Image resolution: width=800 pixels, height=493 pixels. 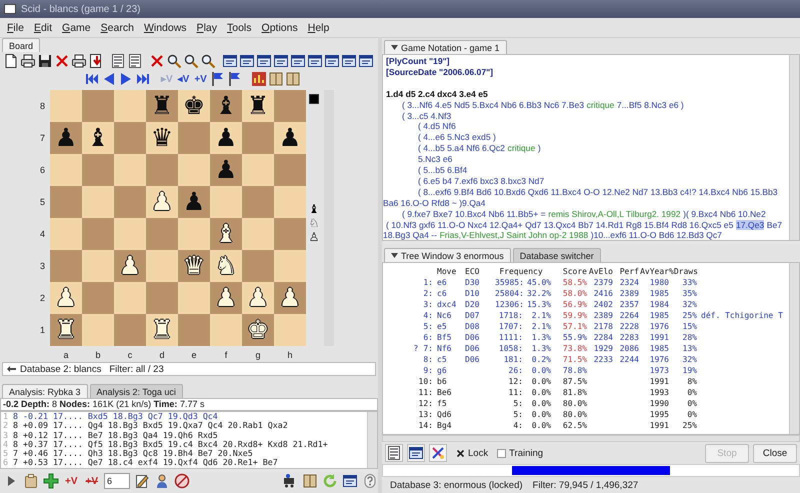 What do you see at coordinates (586, 214) in the screenshot?
I see `notation-line: ( 9.fxe7 Bxe7 10.Bxc4 Nb6 11.Bb5+ = remis Shirov,A-Oll,L Tilburg2. 1992 )( 9.Bxc4 Nb6 10.Ne2` at bounding box center [586, 214].